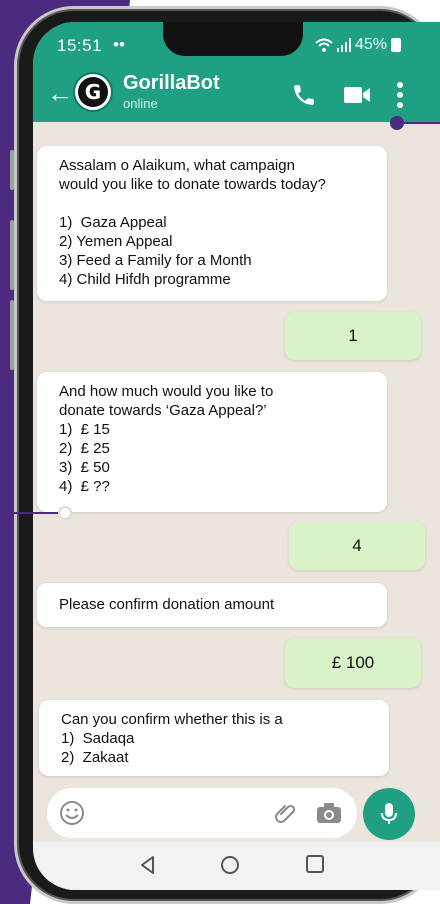 The width and height of the screenshot is (440, 904). I want to click on message-bubble-outgoing: 4, so click(357, 546).